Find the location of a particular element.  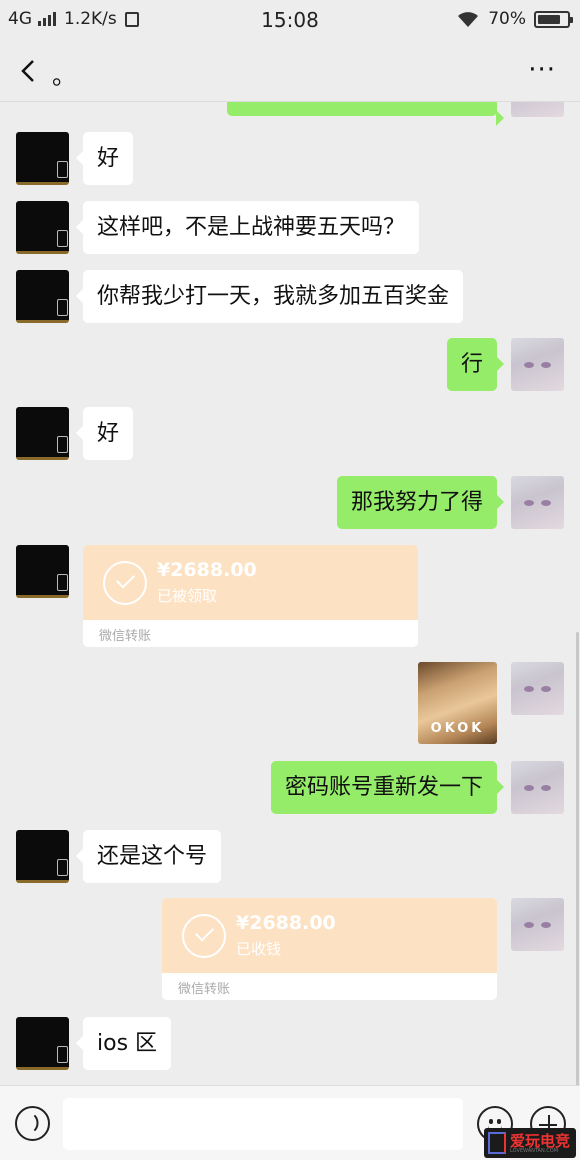

message-bubble: 密码账号重新发一下 is located at coordinates (387, 787).